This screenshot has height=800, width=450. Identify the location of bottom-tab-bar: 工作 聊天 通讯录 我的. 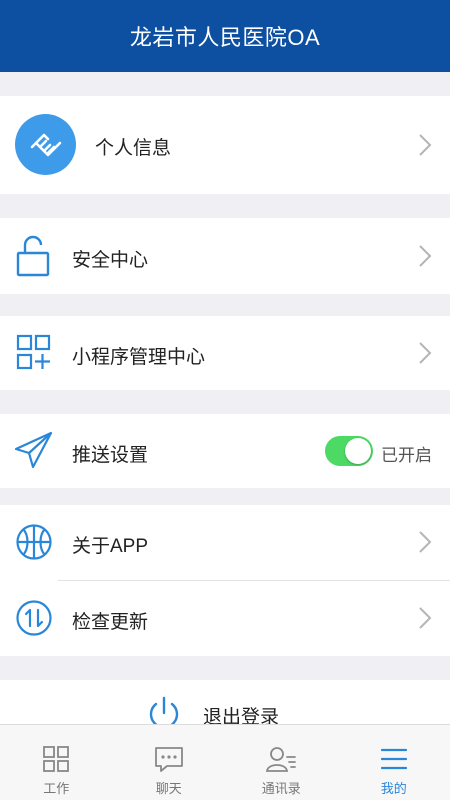
(225, 762).